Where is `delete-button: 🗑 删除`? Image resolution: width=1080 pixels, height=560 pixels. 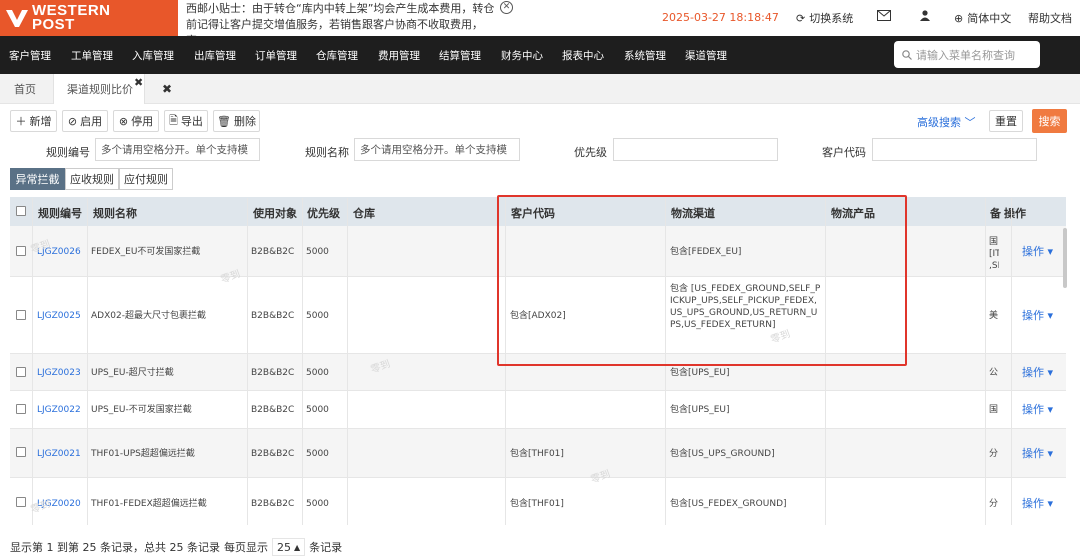
delete-button: 🗑 删除 is located at coordinates (236, 121).